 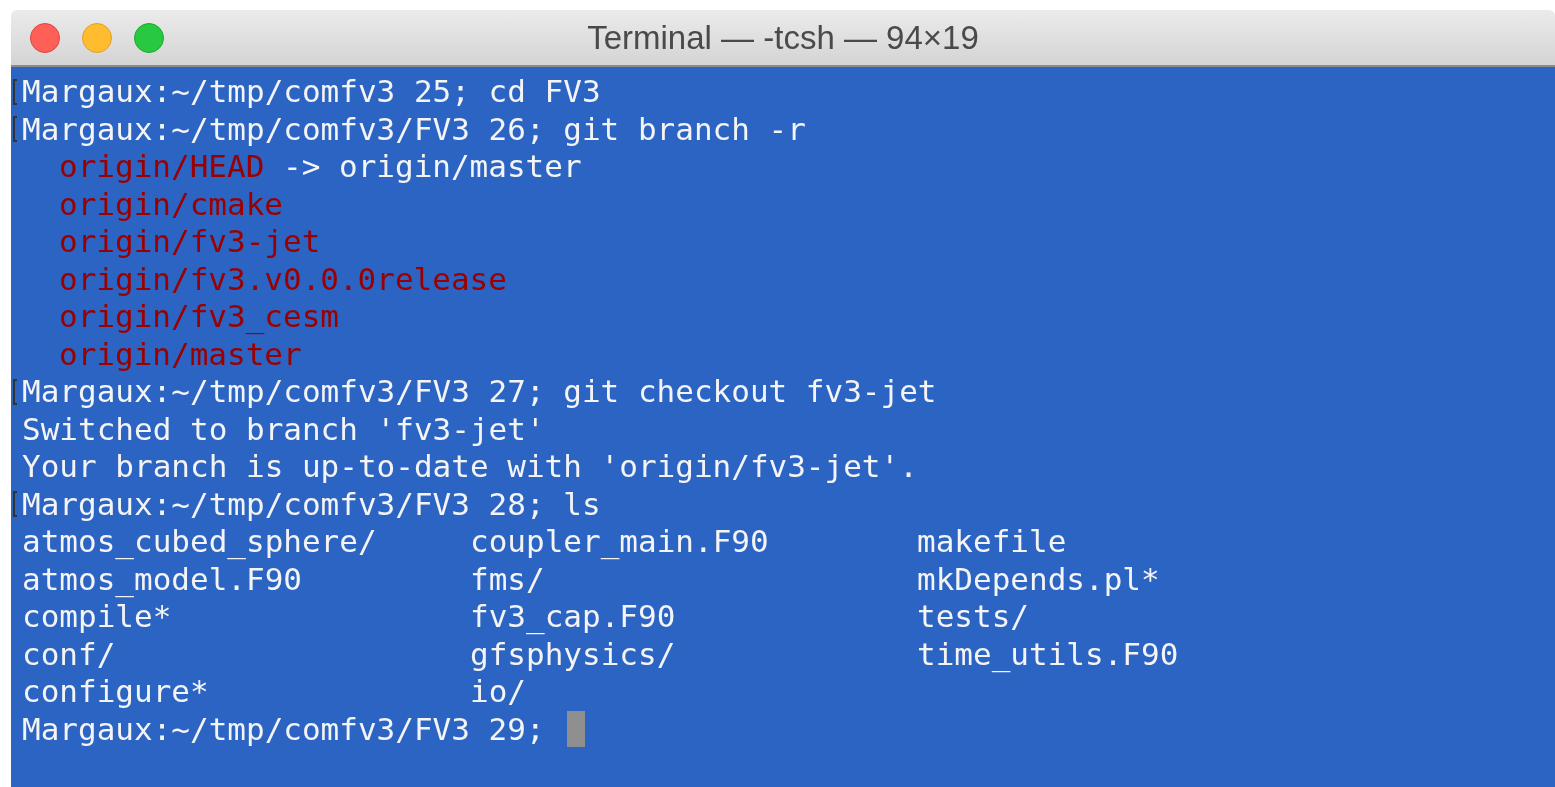 I want to click on zoom-icon, so click(x=149, y=37).